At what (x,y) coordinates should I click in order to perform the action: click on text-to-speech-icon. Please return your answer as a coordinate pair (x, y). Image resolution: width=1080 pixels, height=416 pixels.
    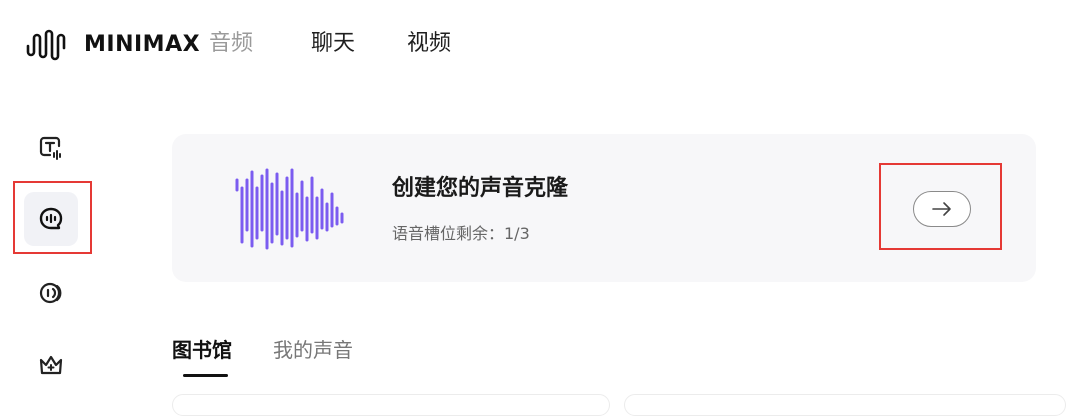
    Looking at the image, I should click on (50, 148).